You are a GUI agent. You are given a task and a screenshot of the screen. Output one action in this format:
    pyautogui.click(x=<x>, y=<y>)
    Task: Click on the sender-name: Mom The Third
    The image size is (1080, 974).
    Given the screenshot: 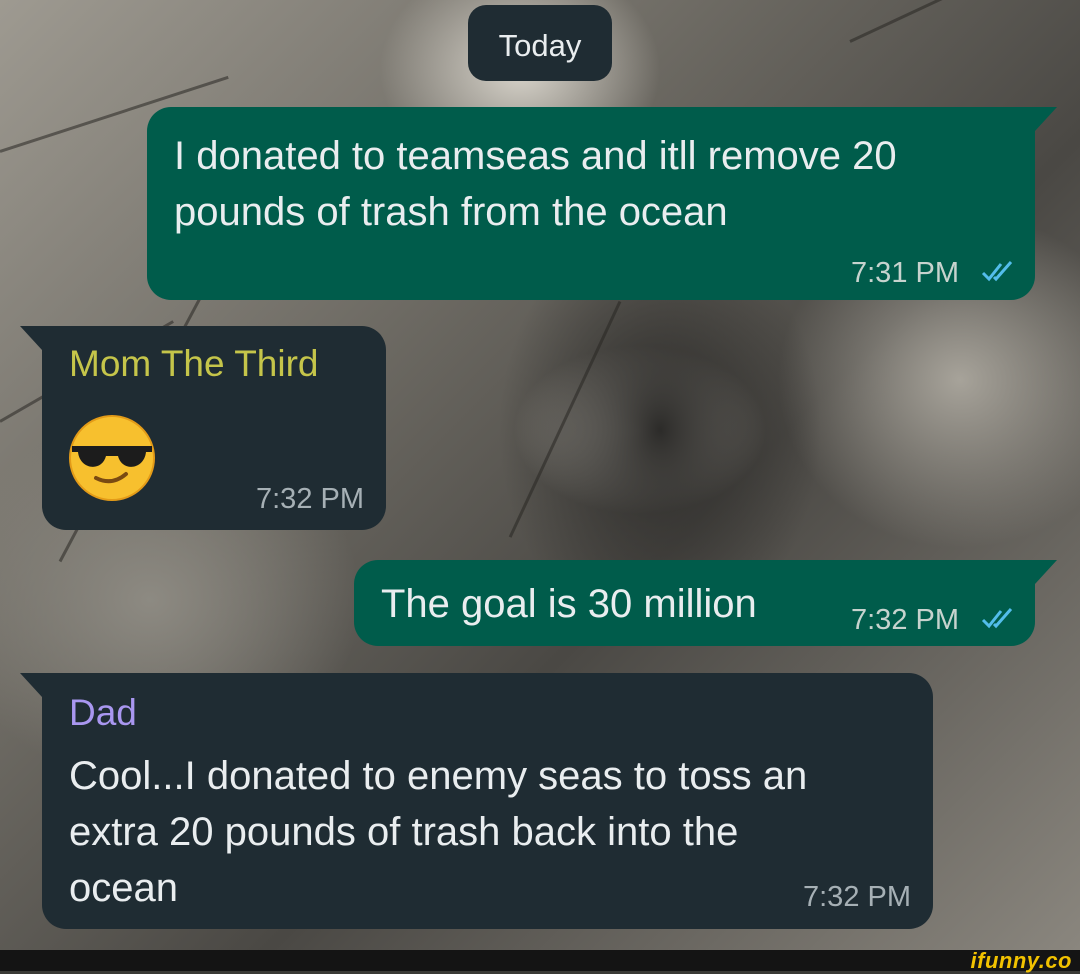 What is the action you would take?
    pyautogui.click(x=194, y=363)
    